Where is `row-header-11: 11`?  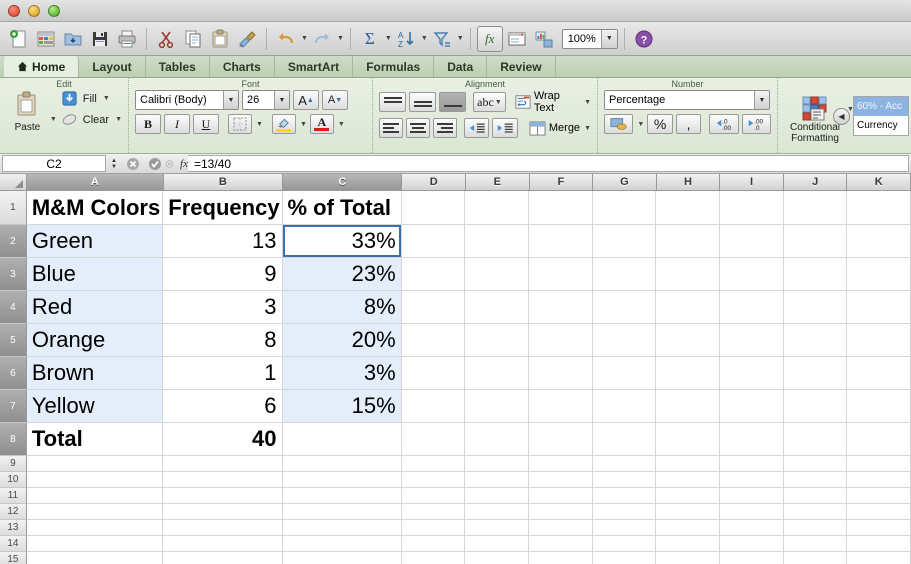 row-header-11: 11 is located at coordinates (13, 496).